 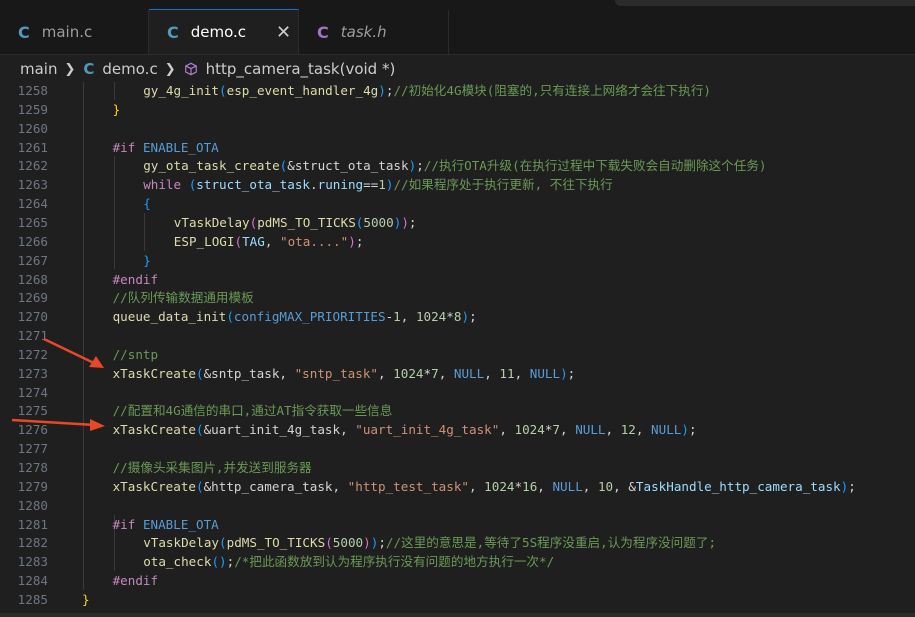 What do you see at coordinates (457, 203) in the screenshot?
I see `code-line: 1264 {` at bounding box center [457, 203].